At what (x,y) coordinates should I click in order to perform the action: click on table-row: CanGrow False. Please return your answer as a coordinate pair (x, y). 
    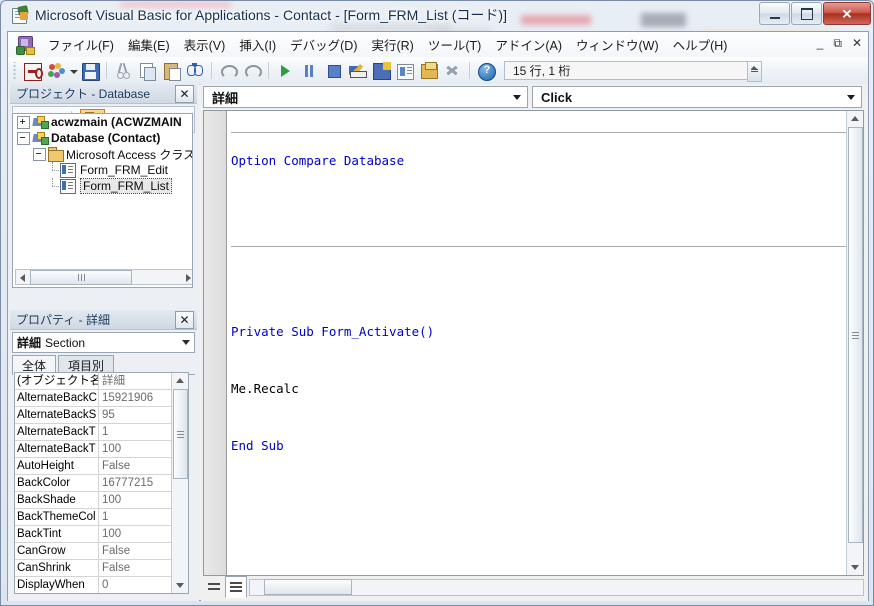
    Looking at the image, I should click on (93, 551).